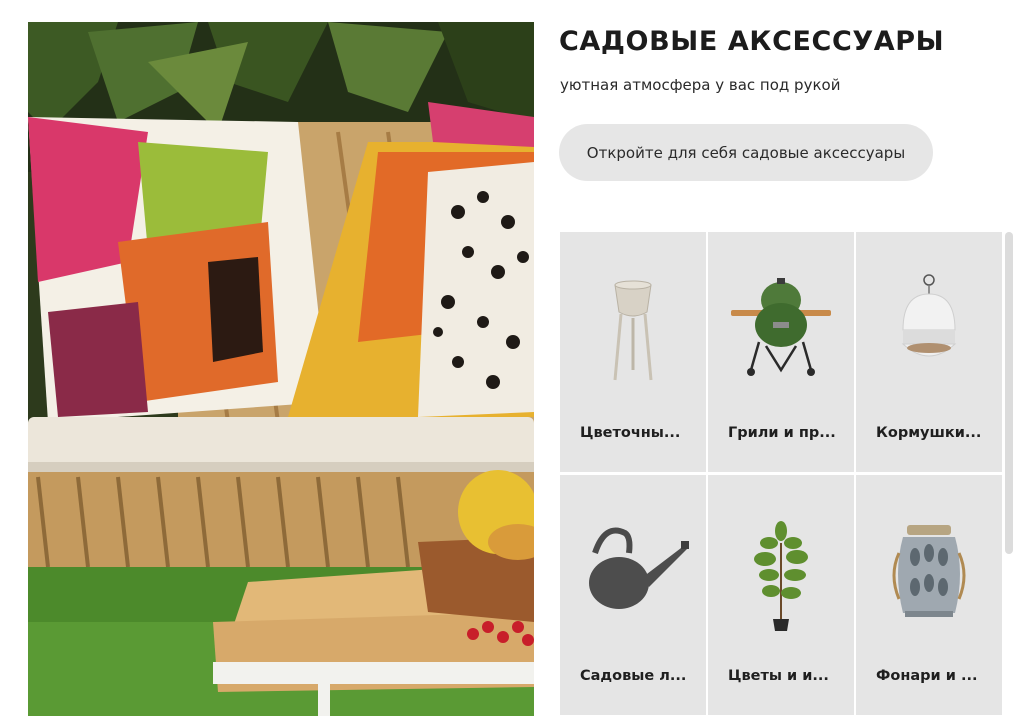  I want to click on grid-scrollbar, so click(1009, 474).